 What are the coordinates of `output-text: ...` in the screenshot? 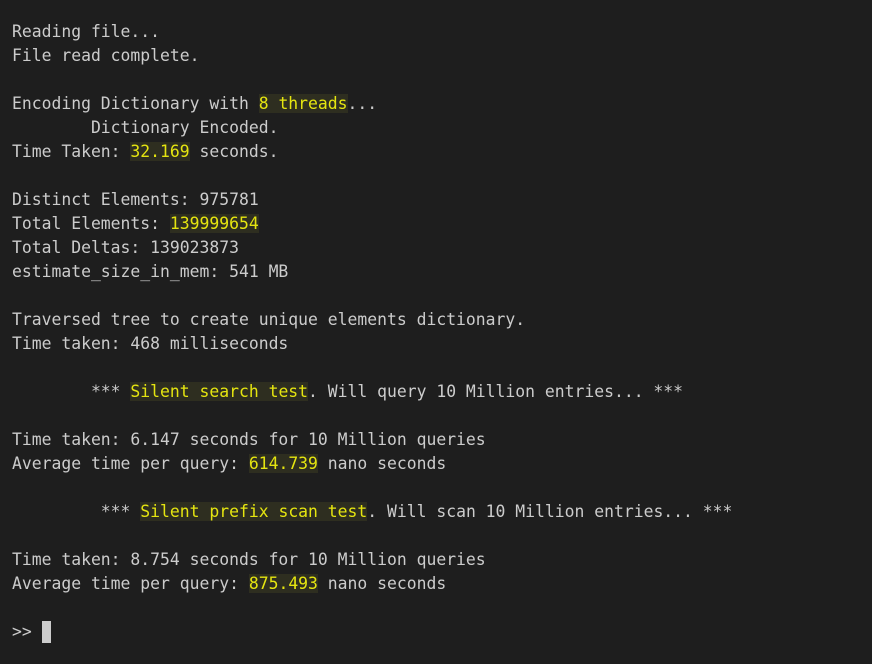 It's located at (362, 103).